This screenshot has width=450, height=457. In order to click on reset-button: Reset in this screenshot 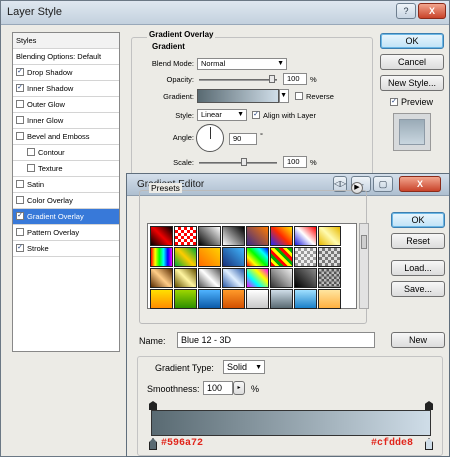, I will do `click(418, 241)`.